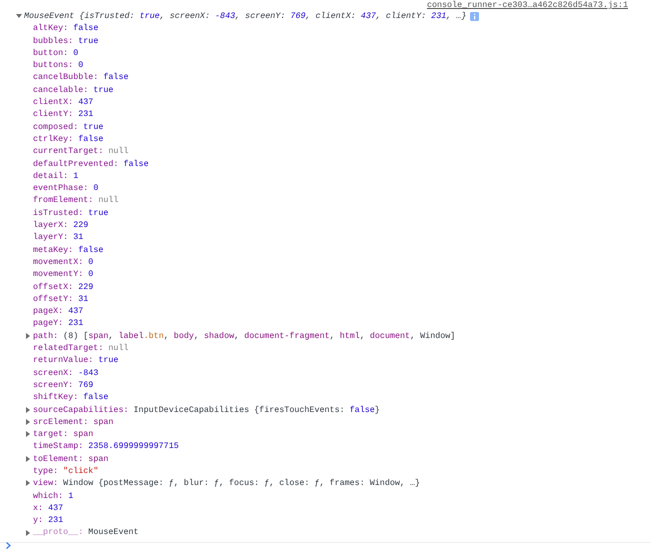 The width and height of the screenshot is (650, 549). What do you see at coordinates (48, 311) in the screenshot?
I see `property-name: pageX:` at bounding box center [48, 311].